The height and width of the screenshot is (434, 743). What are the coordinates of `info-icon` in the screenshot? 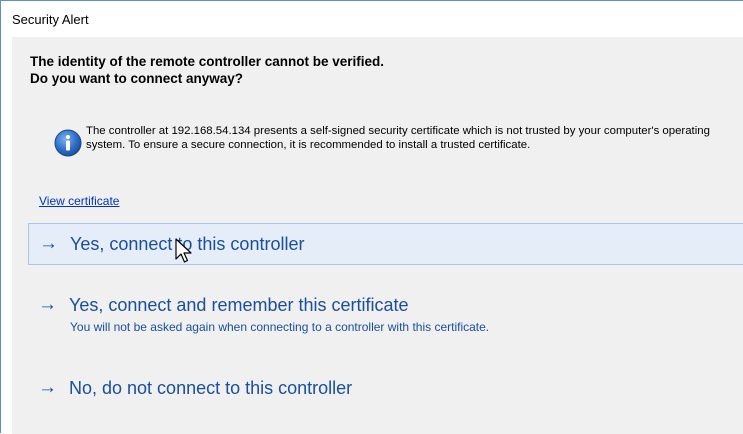 It's located at (68, 143).